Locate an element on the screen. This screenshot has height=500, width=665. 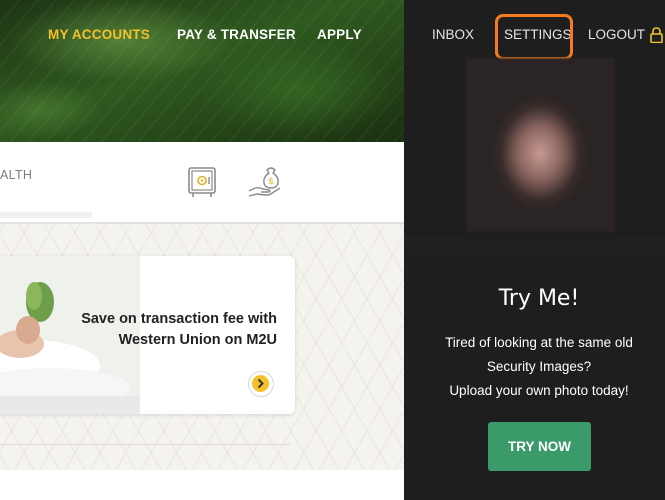
settings-highlight is located at coordinates (534, 37).